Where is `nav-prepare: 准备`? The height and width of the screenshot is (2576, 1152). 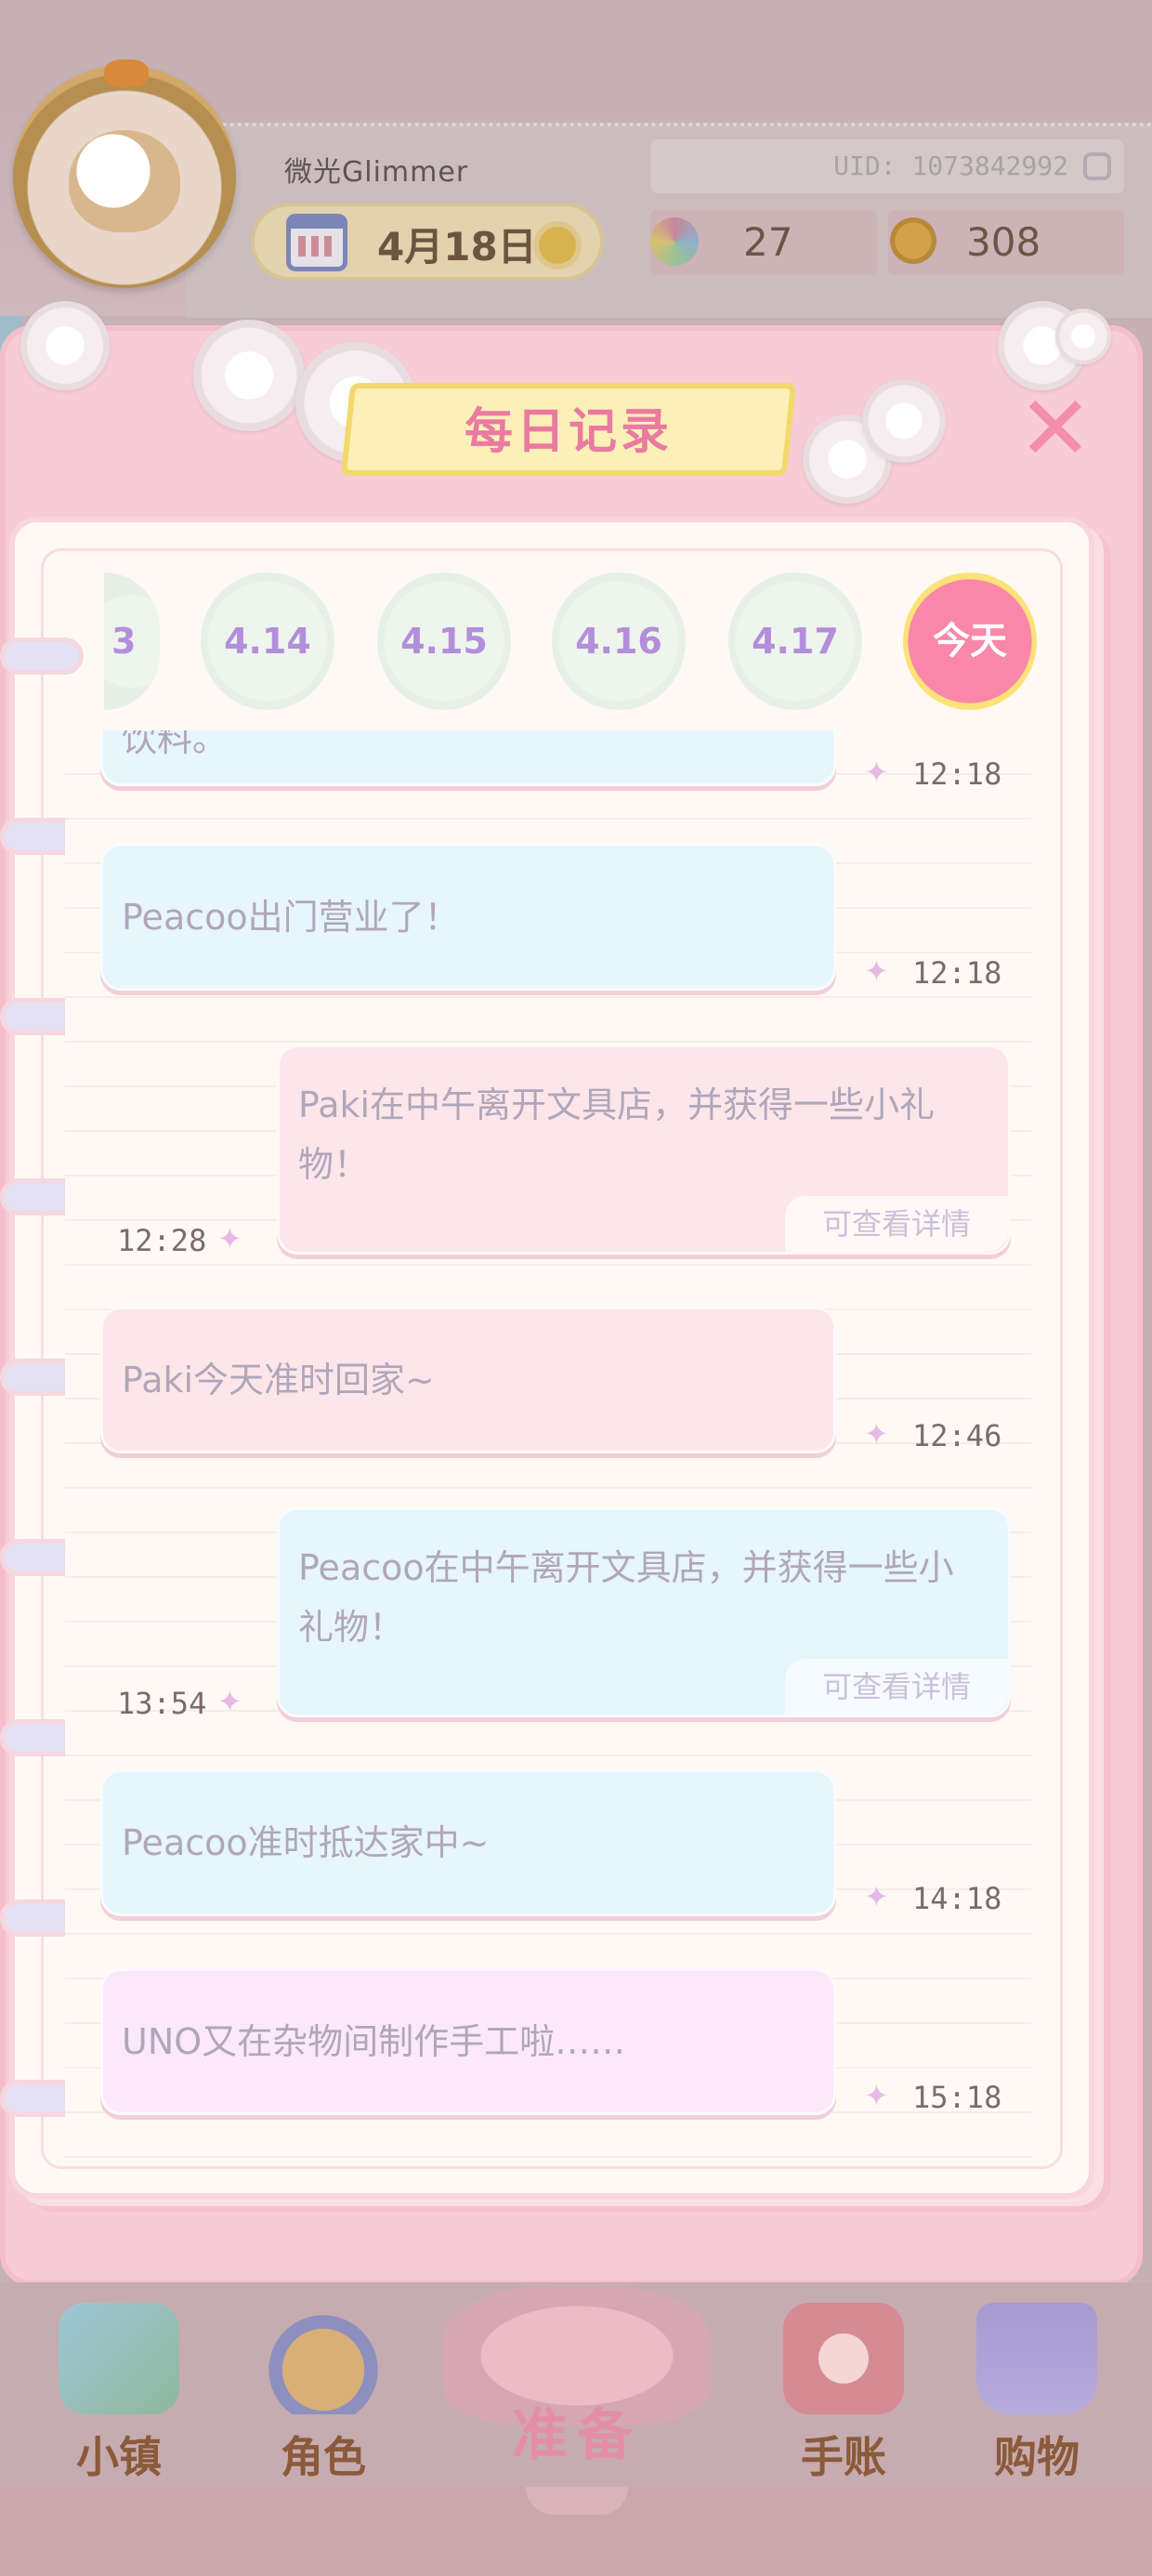
nav-prepare: 准备 is located at coordinates (577, 2374).